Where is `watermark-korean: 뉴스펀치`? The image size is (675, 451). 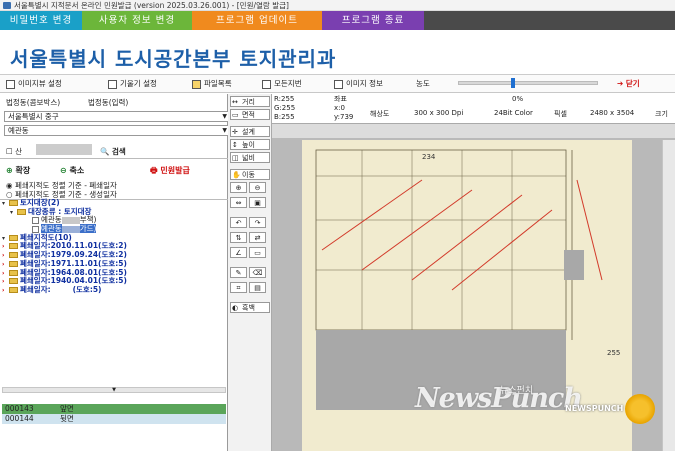 watermark-korean: 뉴스펀치 is located at coordinates (517, 391).